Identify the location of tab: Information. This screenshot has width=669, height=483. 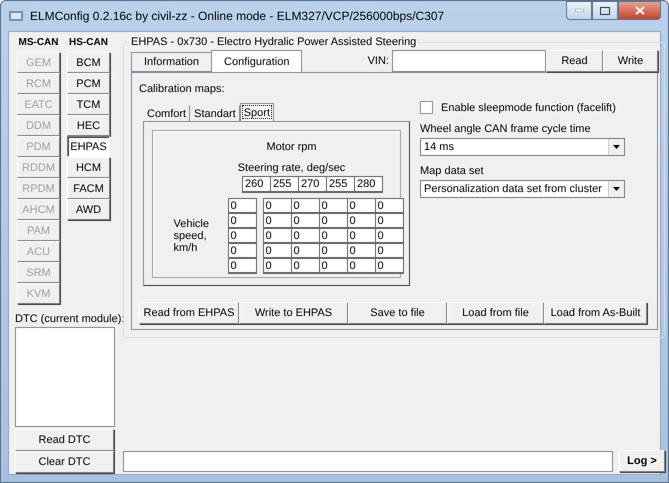
(171, 62).